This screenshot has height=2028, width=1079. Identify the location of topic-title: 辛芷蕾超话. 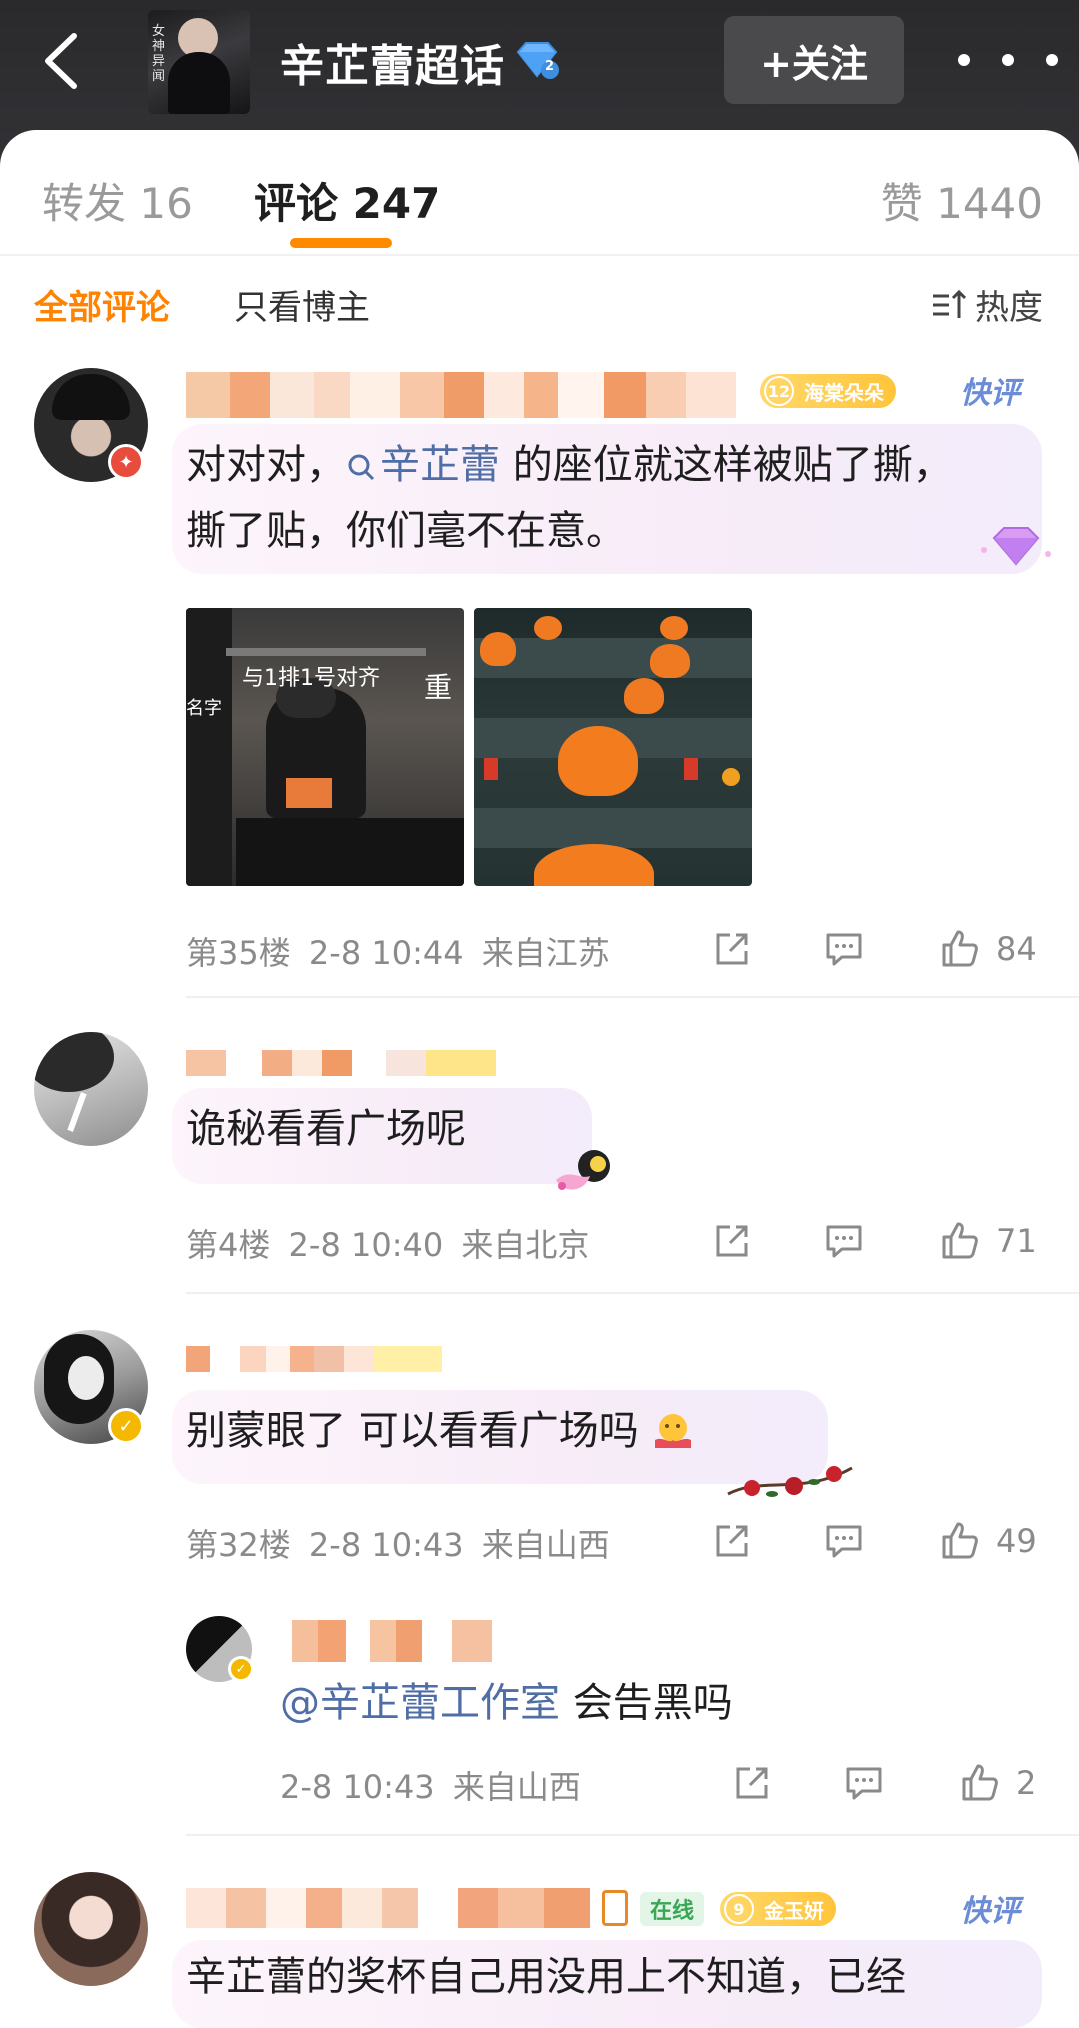
(392, 62).